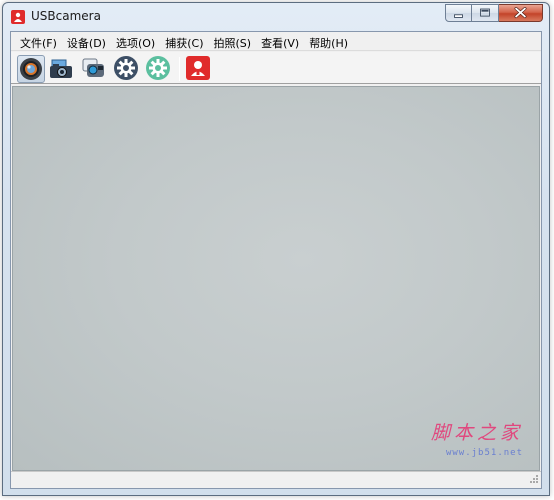 This screenshot has height=500, width=554. What do you see at coordinates (18, 17) in the screenshot?
I see `app-logo-icon` at bounding box center [18, 17].